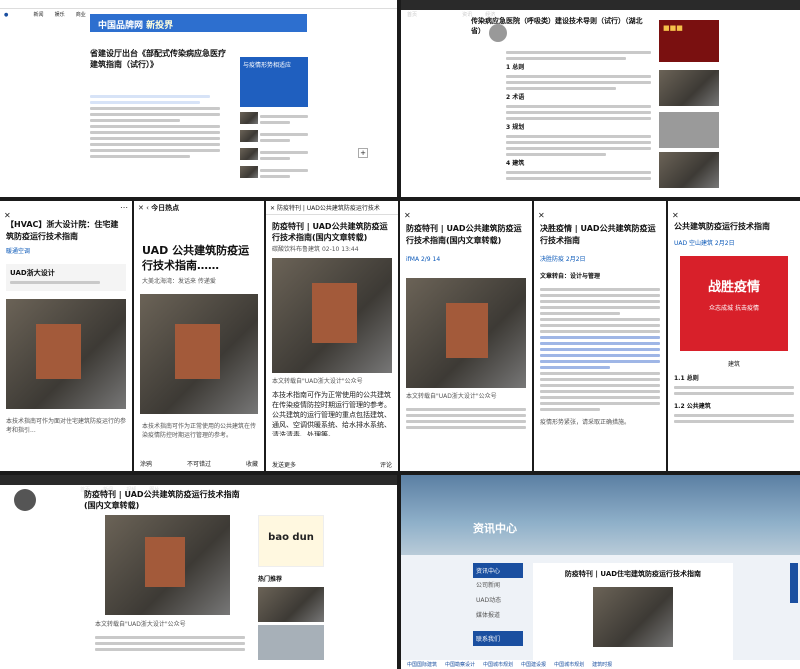 This screenshot has width=800, height=669. Describe the element at coordinates (278, 537) in the screenshot. I see `ad-text: bao` at that location.